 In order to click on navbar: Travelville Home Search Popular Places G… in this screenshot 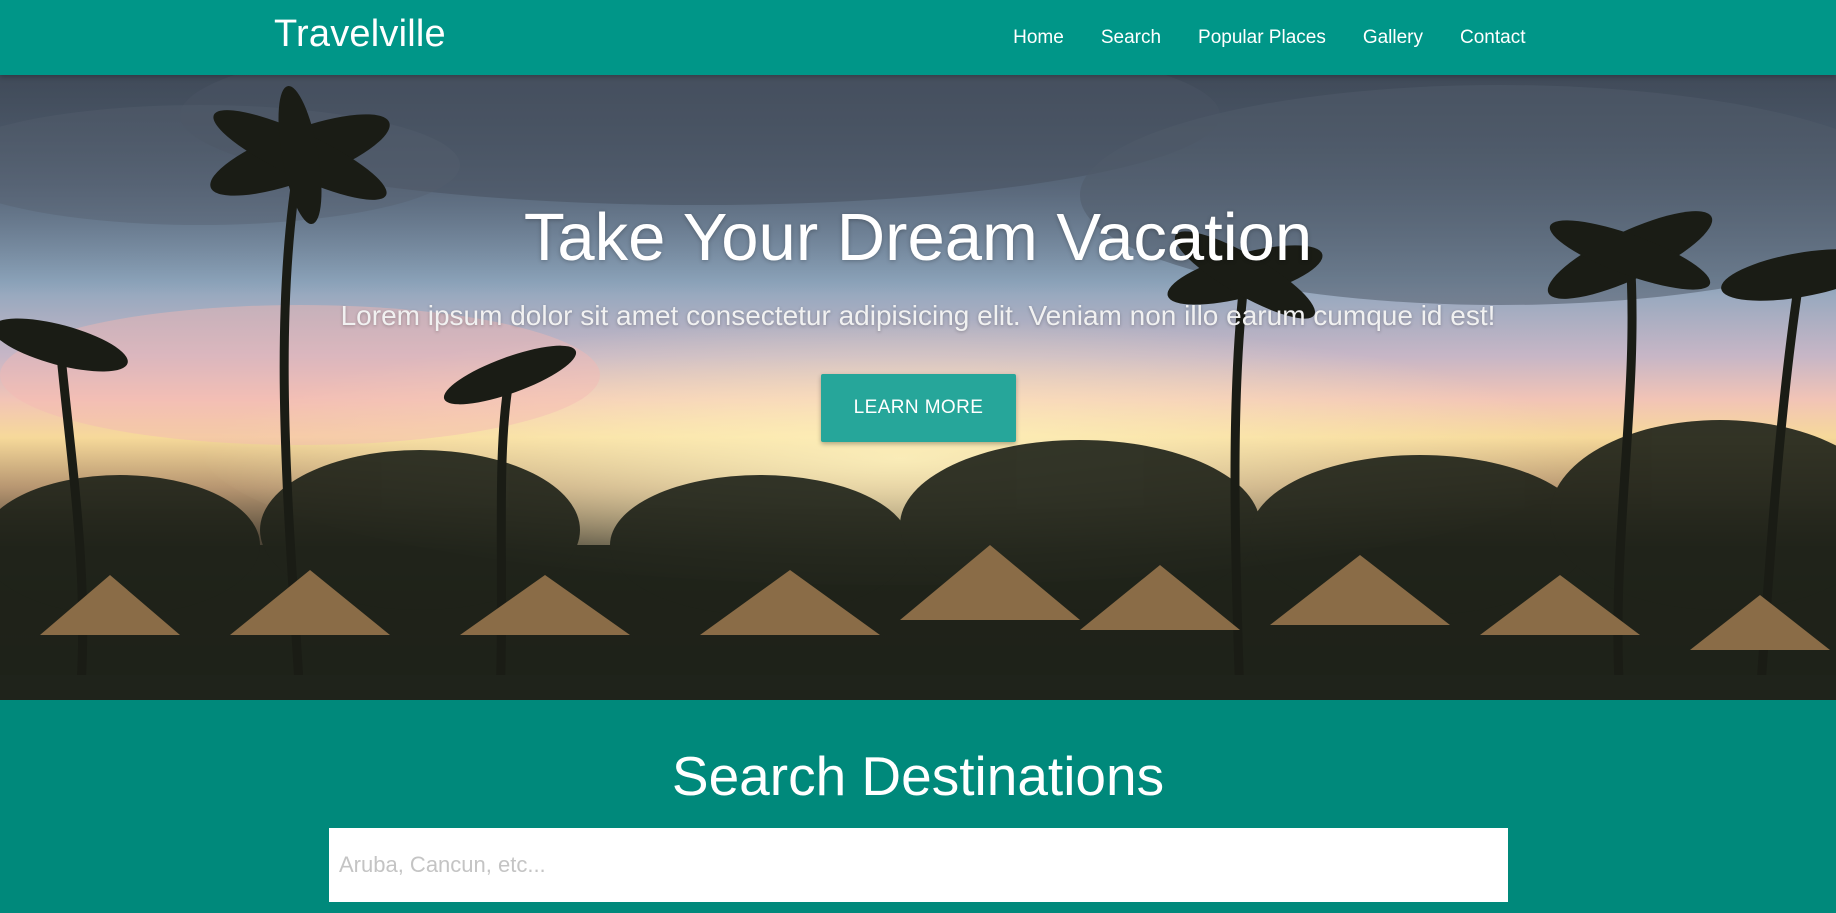, I will do `click(918, 37)`.